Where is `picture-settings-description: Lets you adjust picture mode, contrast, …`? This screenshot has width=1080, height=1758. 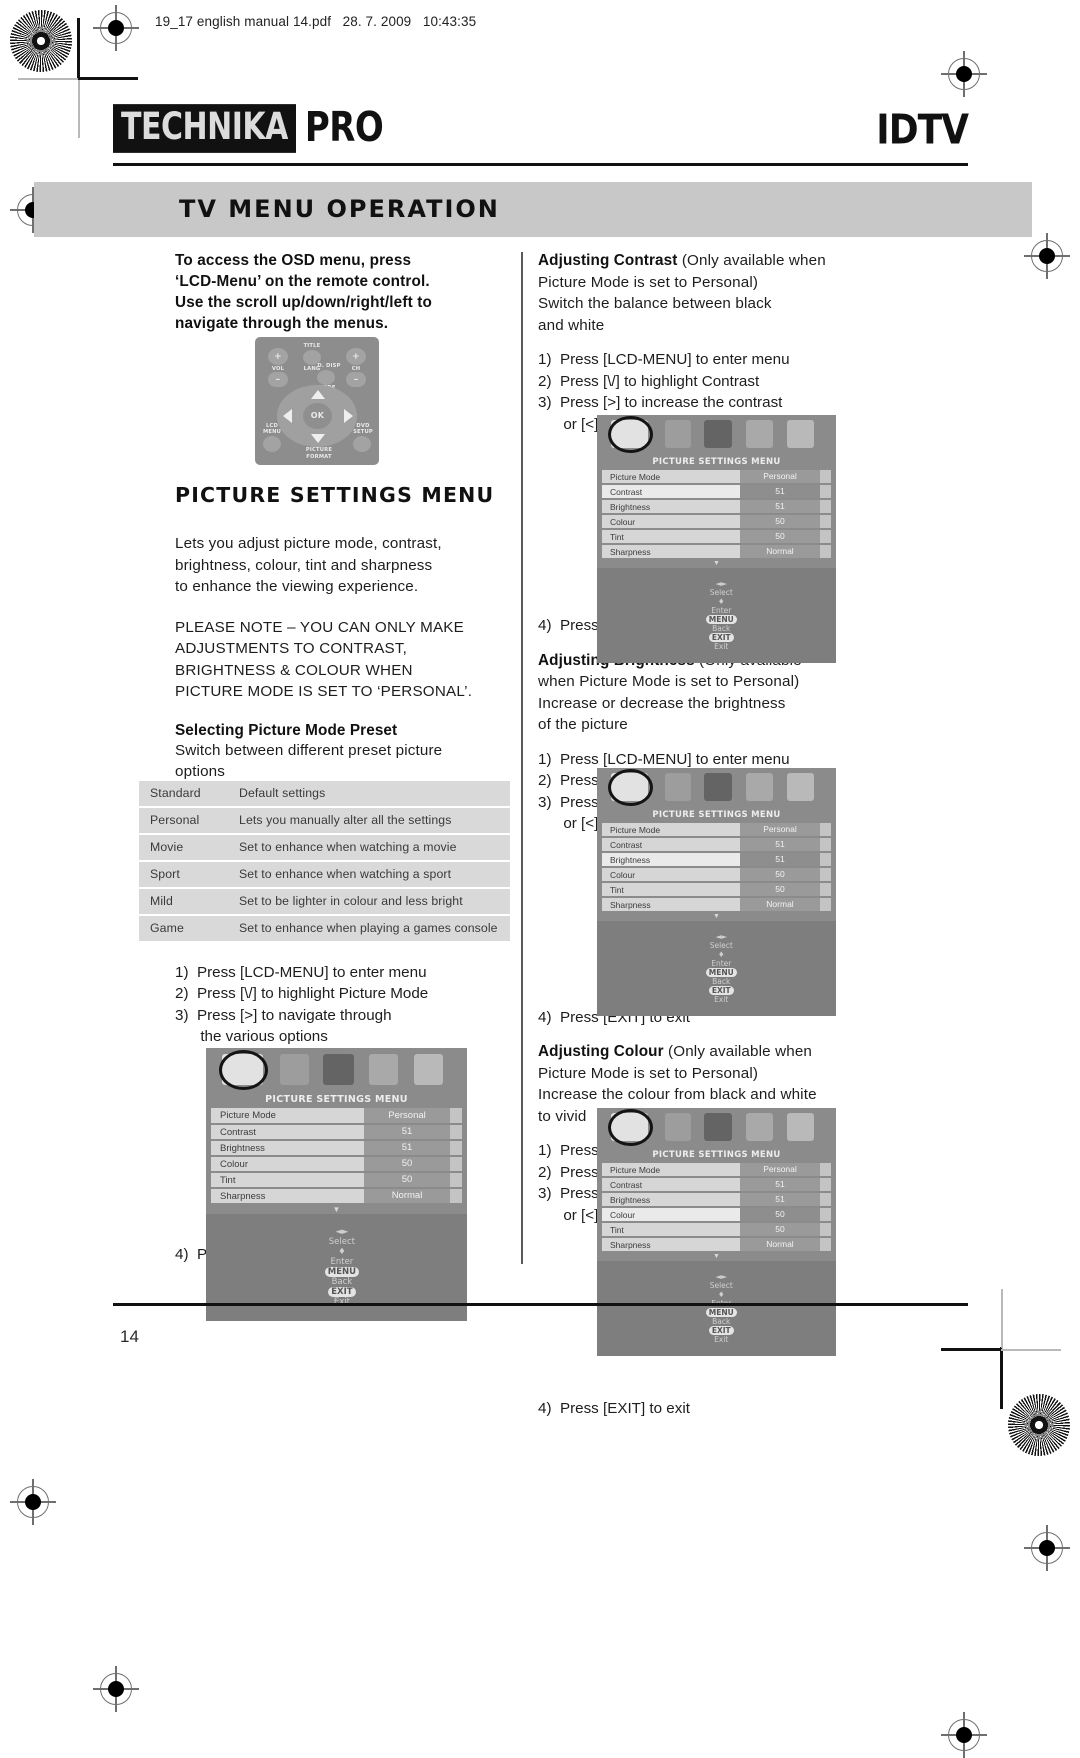 picture-settings-description: Lets you adjust picture mode, contrast, … is located at coordinates (345, 565).